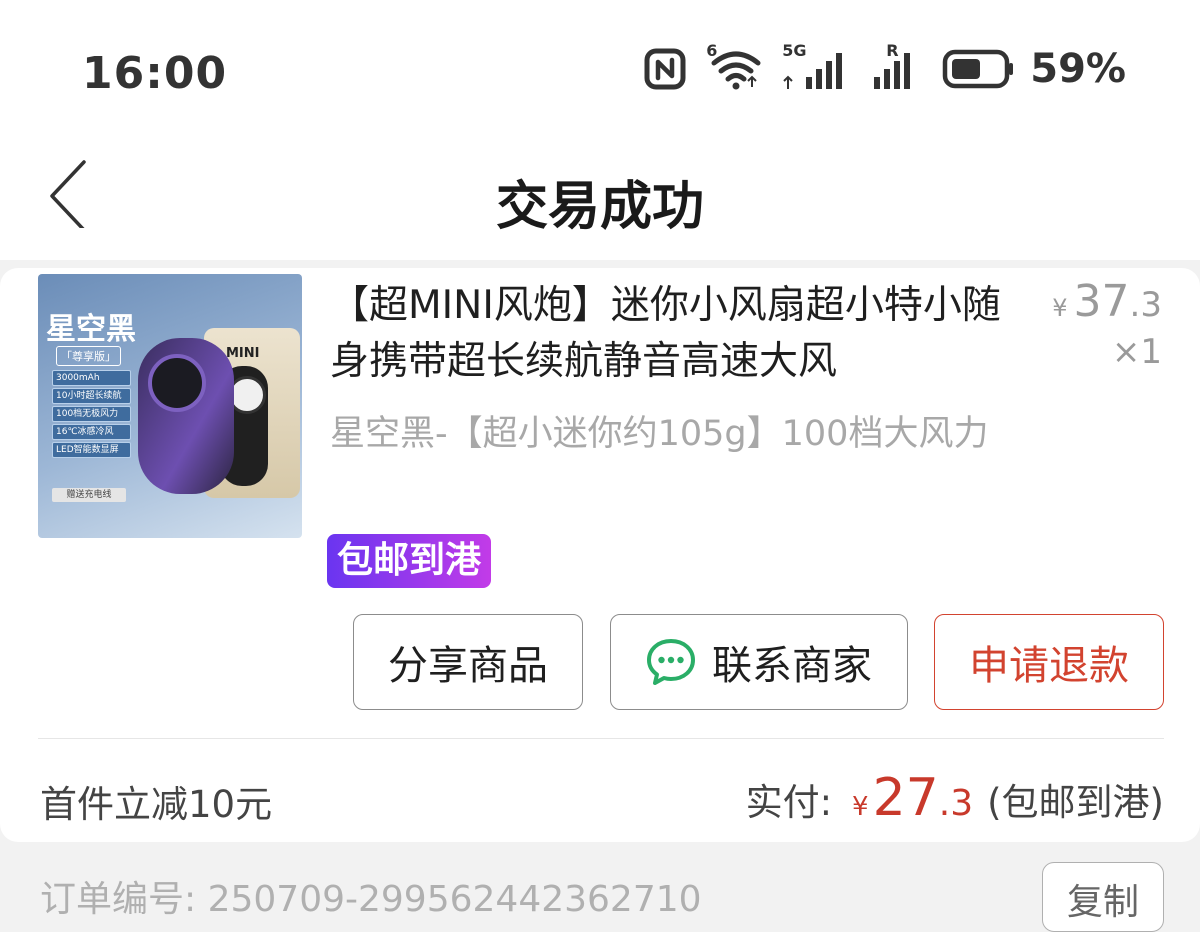 This screenshot has height=932, width=1200. I want to click on unit-price-currency: ¥, so click(1060, 308).